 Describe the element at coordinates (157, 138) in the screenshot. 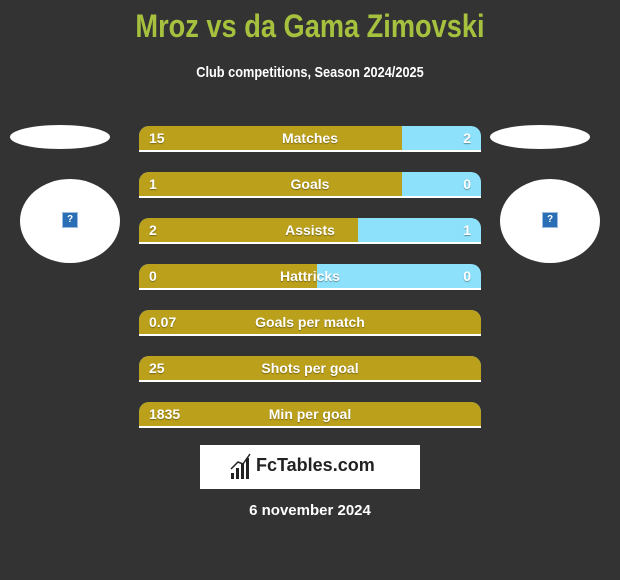

I see `left-value: 15` at that location.